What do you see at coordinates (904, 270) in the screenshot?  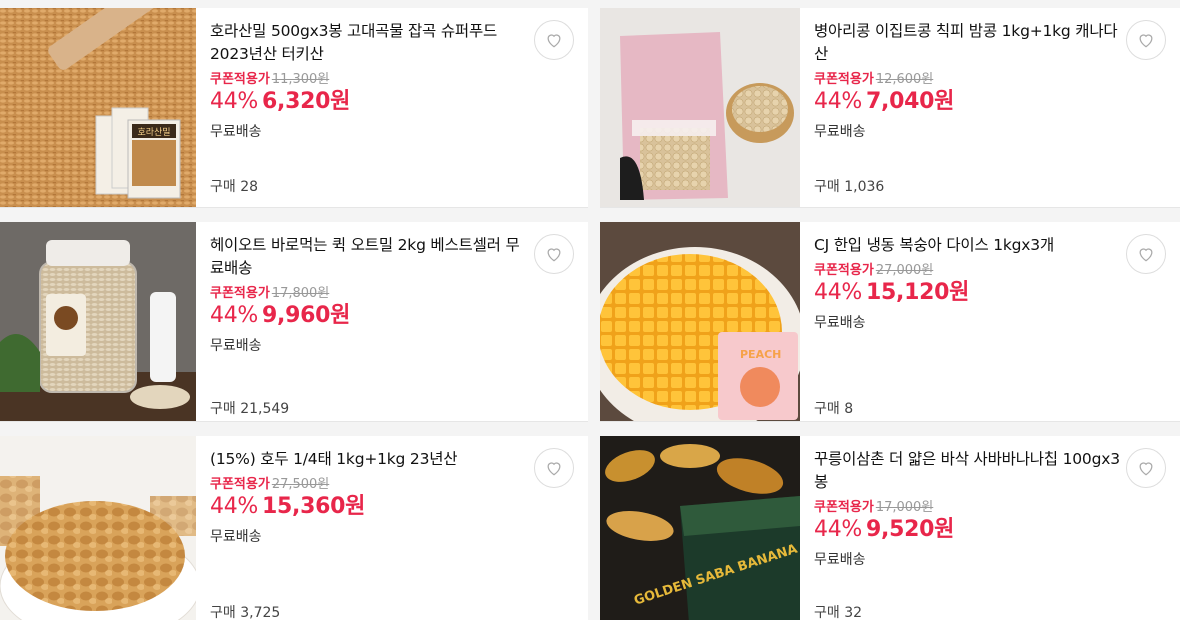 I see `original-price: 27,000원` at bounding box center [904, 270].